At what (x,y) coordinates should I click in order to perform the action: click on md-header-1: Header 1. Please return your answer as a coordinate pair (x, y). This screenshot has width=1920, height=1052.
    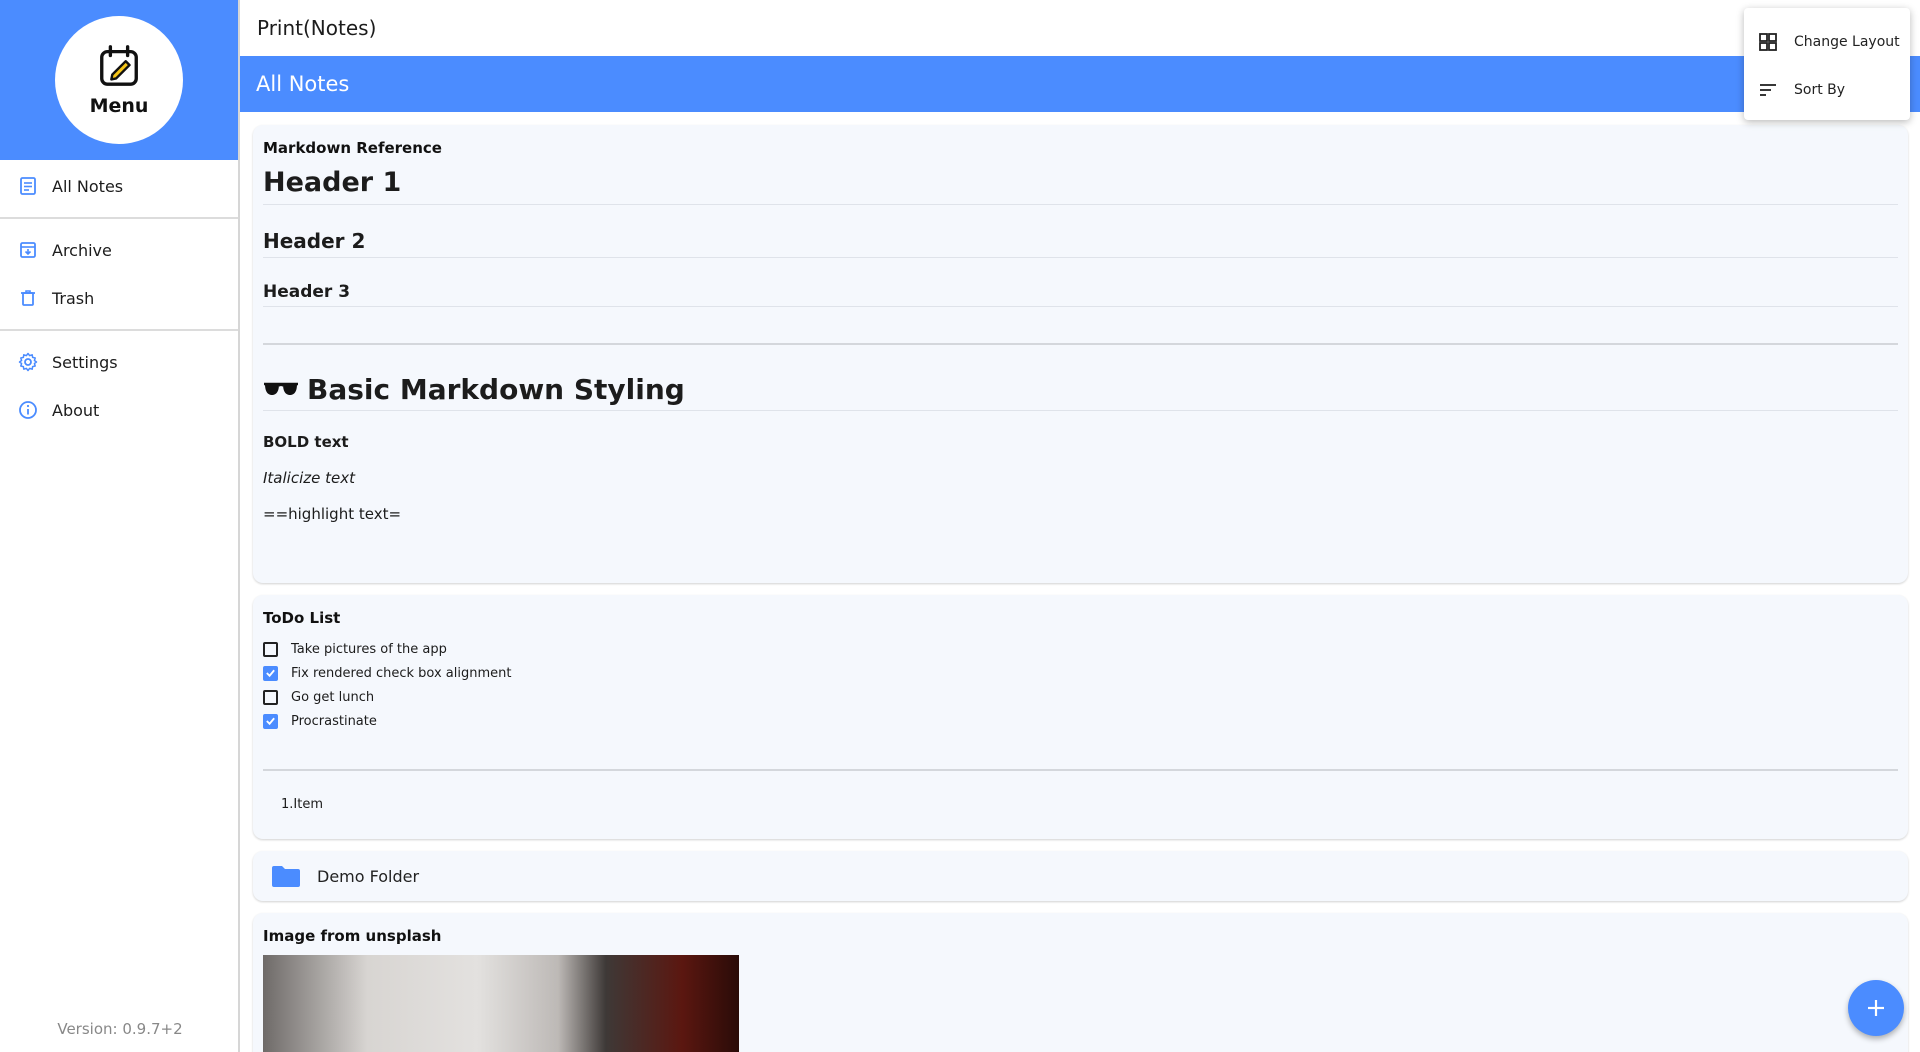
    Looking at the image, I should click on (1080, 186).